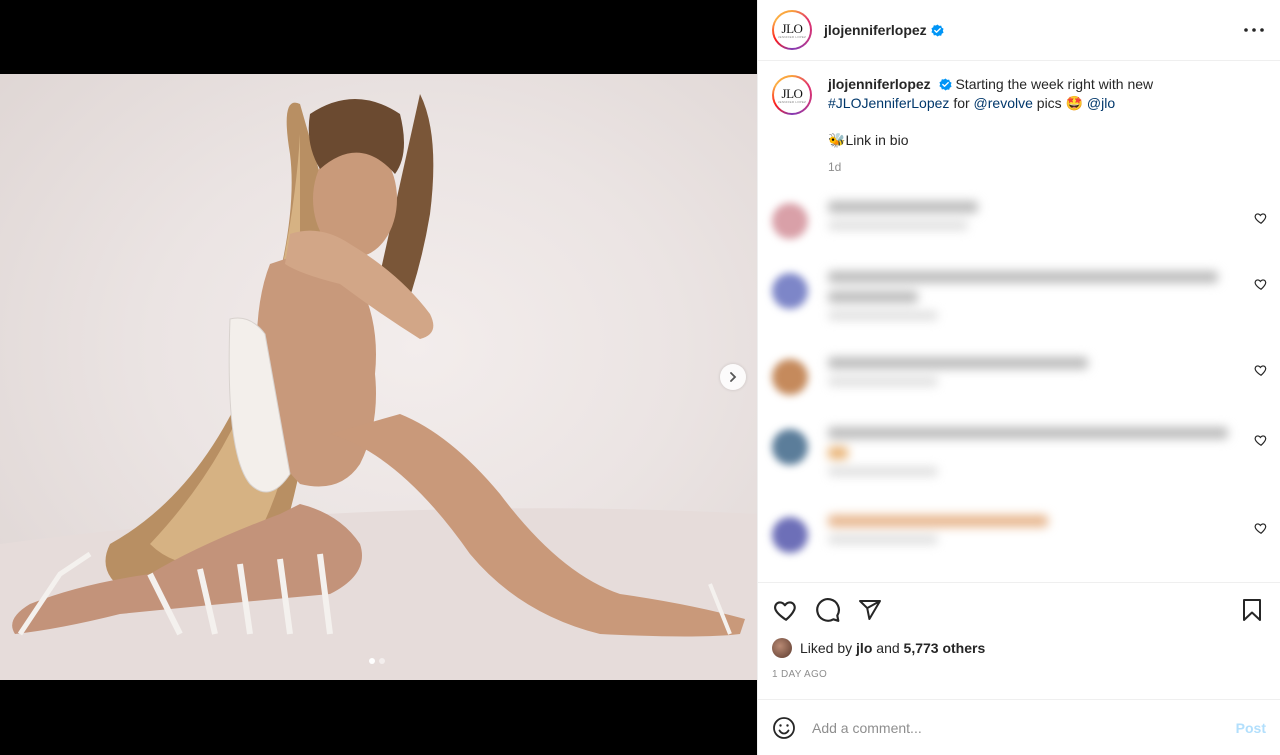  I want to click on save-bookmark-icon, so click(1252, 610).